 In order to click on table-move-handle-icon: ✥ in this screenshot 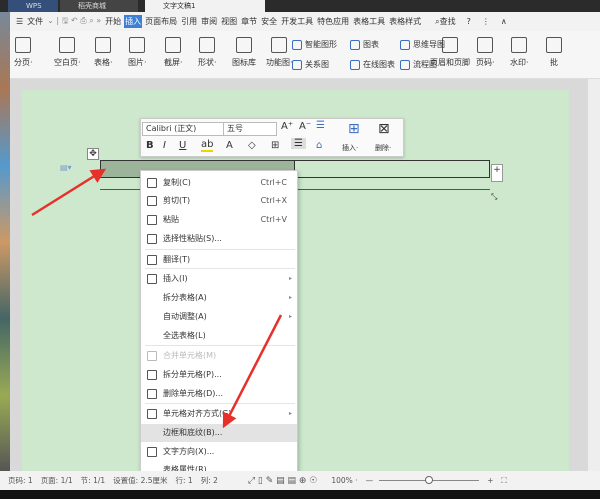, I will do `click(93, 154)`.